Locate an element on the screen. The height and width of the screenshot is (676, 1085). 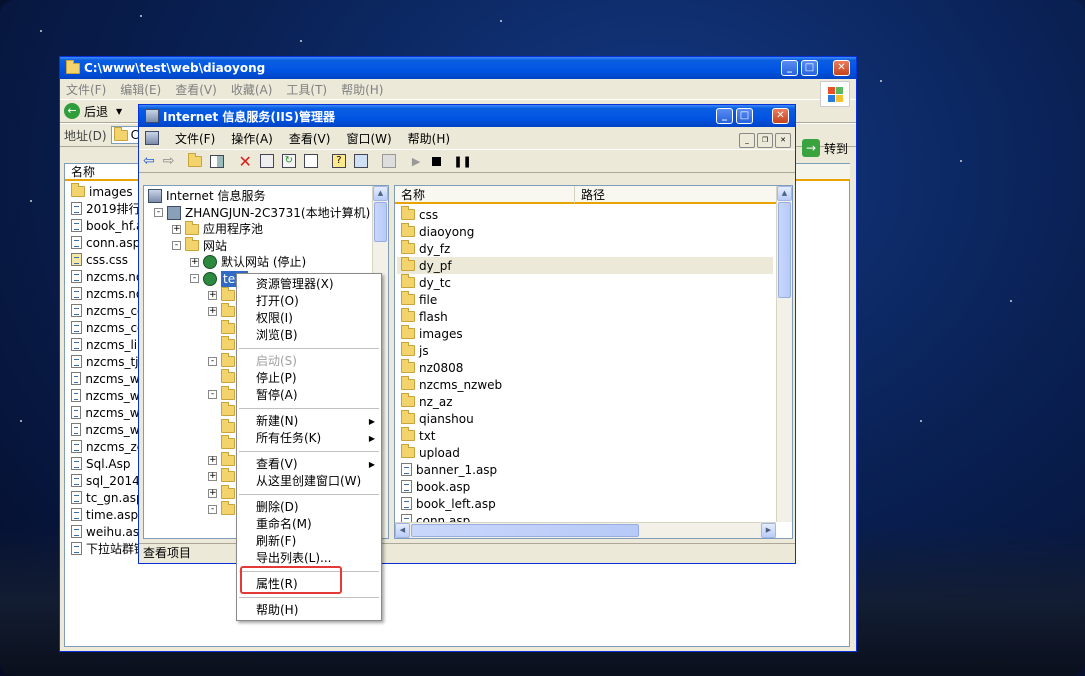
list-item: book.asp is located at coordinates (585, 486).